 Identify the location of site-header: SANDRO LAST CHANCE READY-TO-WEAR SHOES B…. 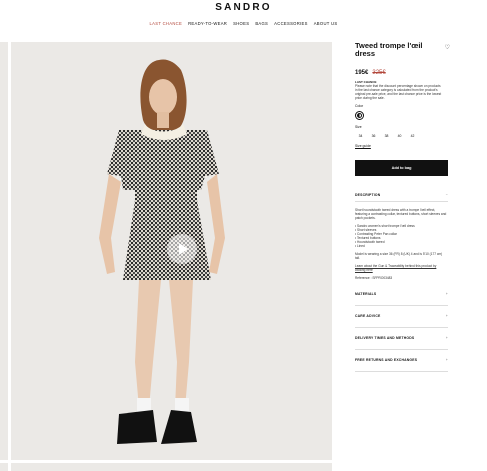
(243, 20).